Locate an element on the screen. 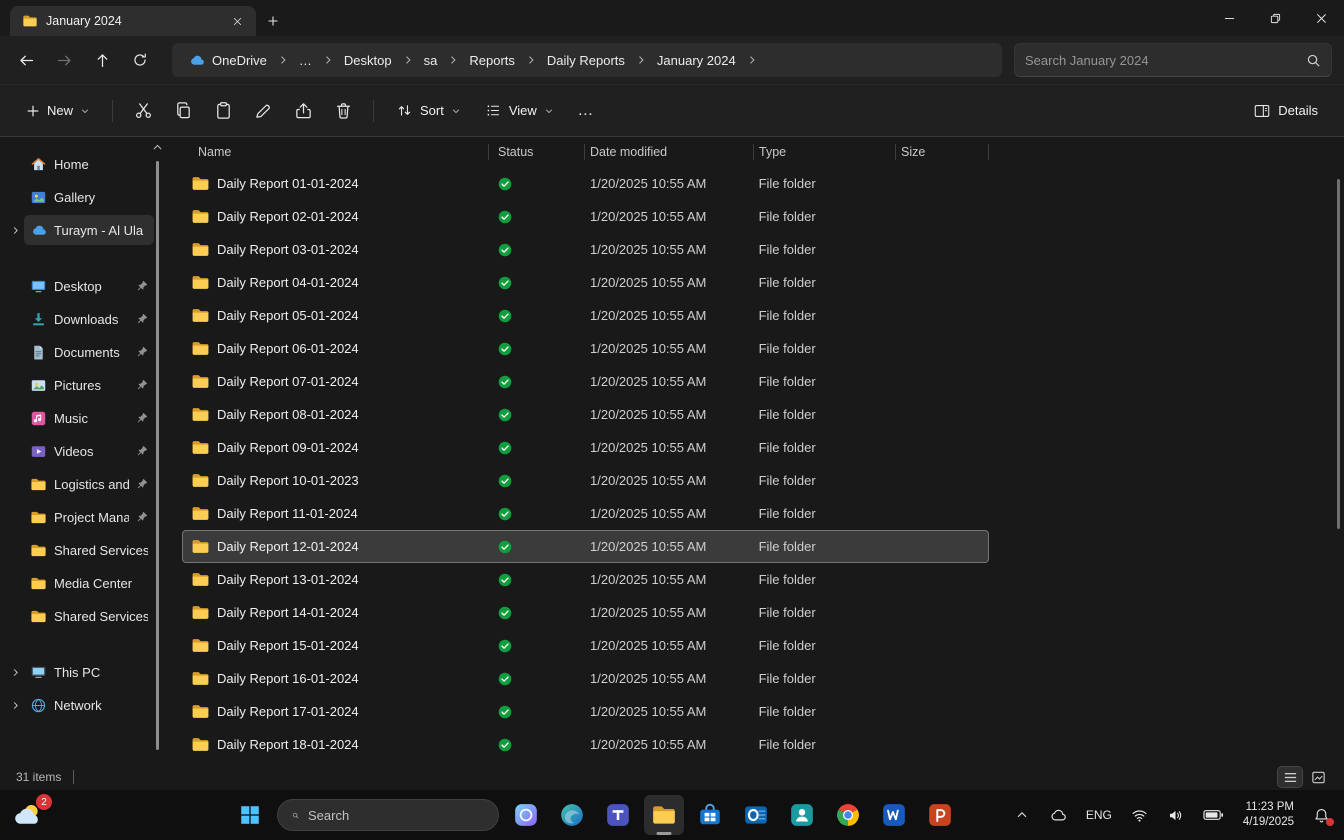  copy-button is located at coordinates (183, 111).